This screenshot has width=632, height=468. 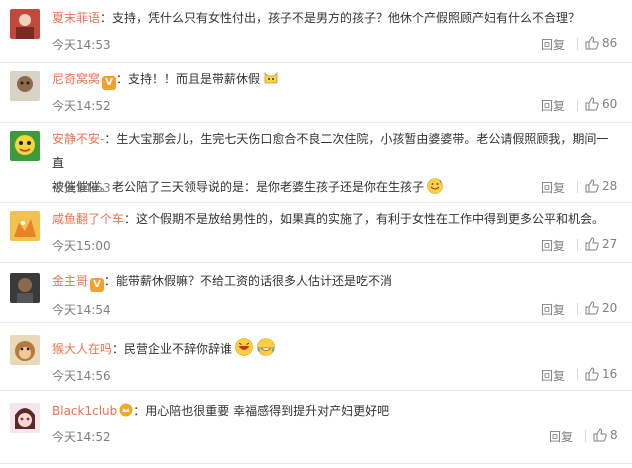 I want to click on cat-emoji-icon, so click(x=271, y=78).